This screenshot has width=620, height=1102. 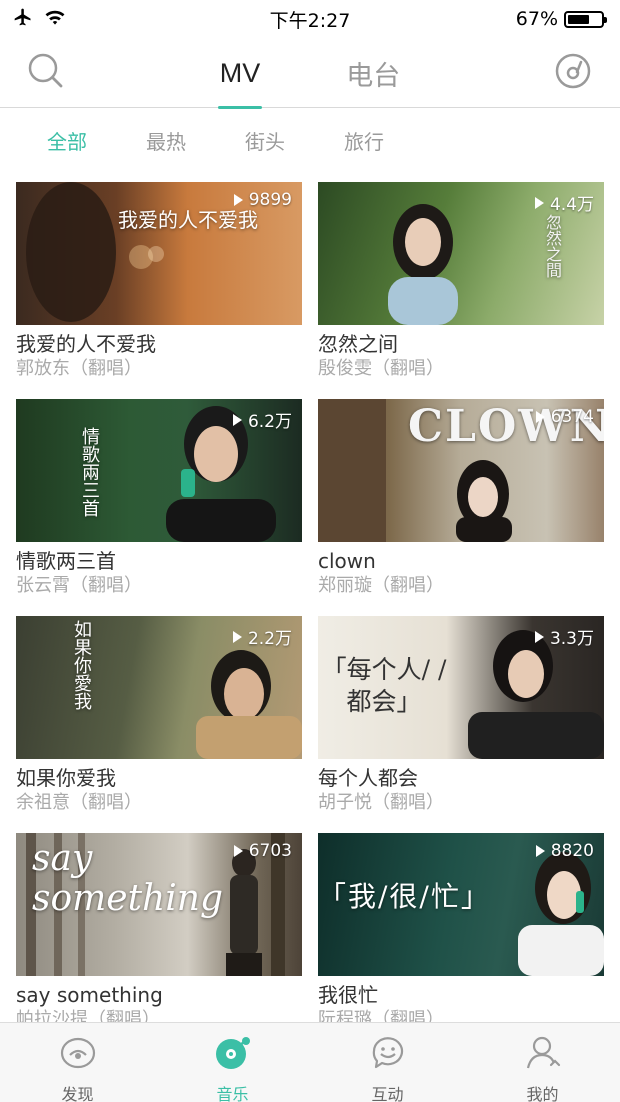 I want to click on bottom-tab-label: 互动, so click(x=387, y=1093).